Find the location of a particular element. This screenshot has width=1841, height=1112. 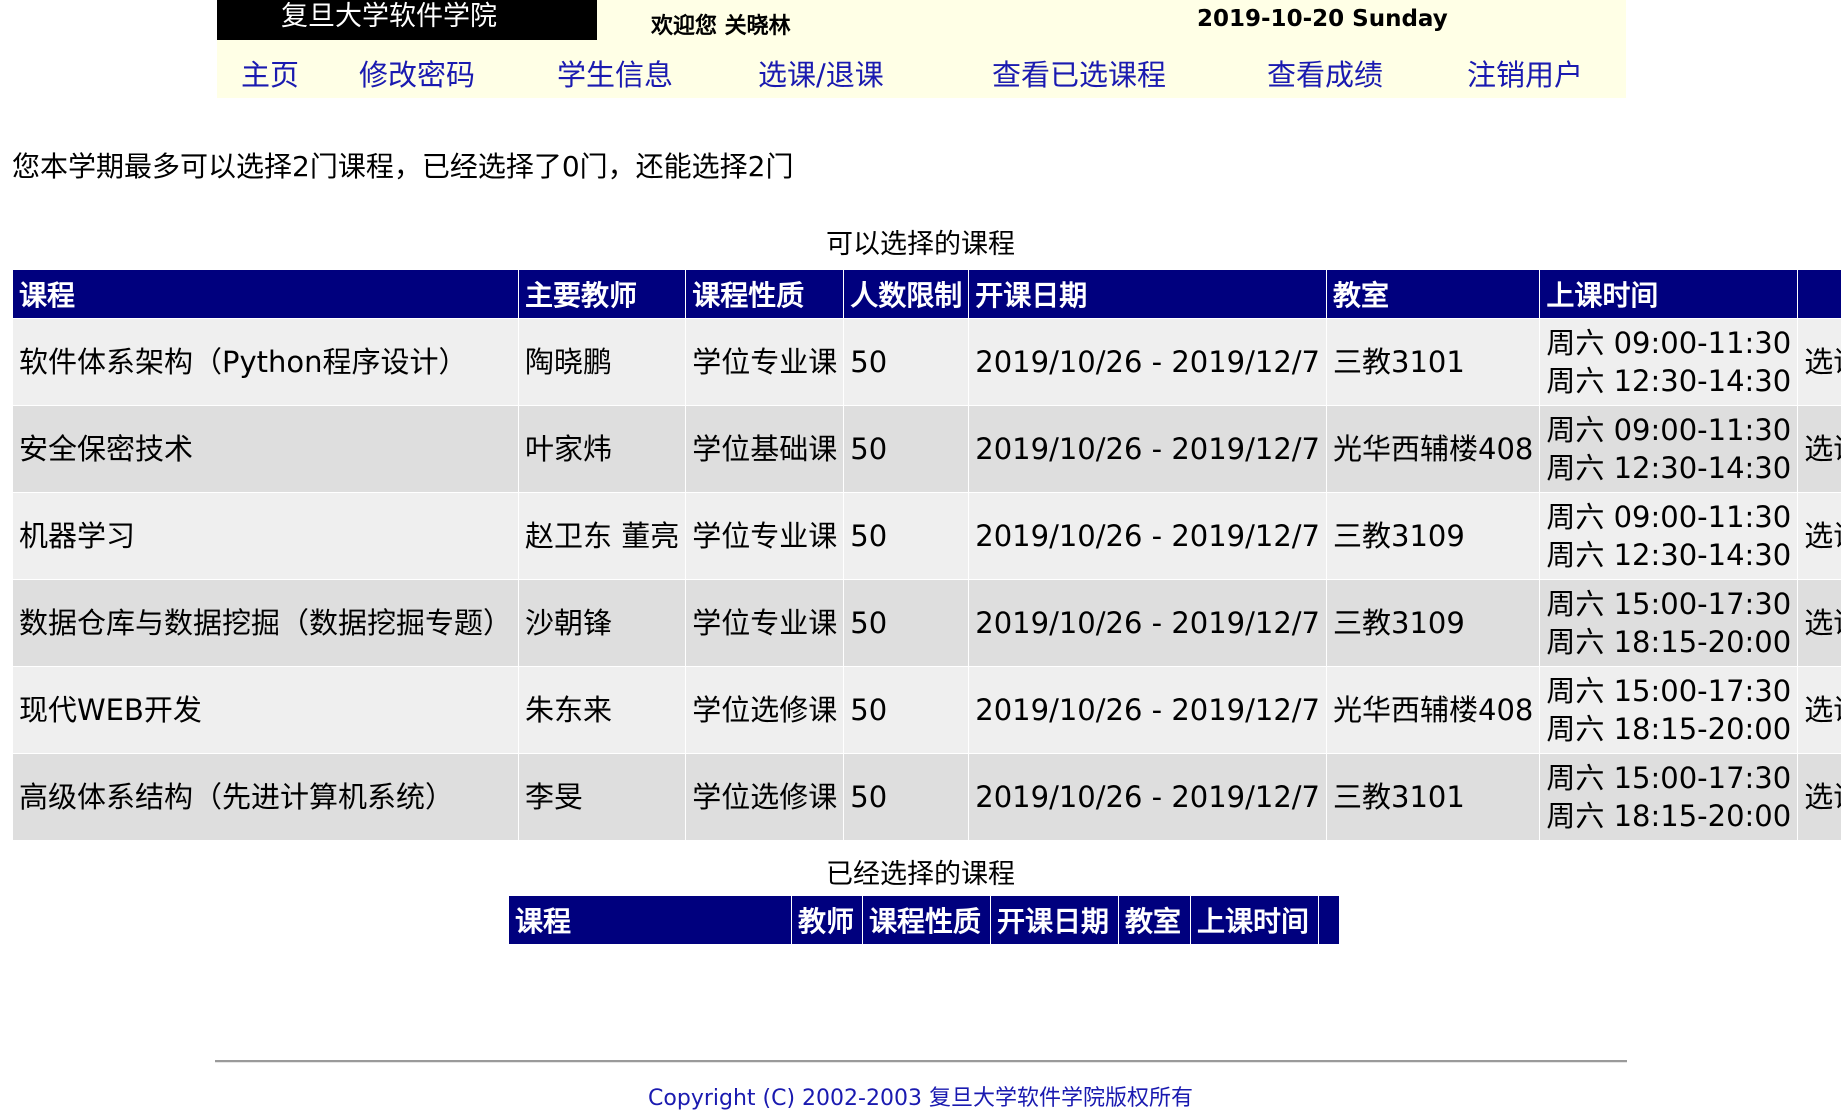

course-name: 现代WEB开发 is located at coordinates (265, 710).